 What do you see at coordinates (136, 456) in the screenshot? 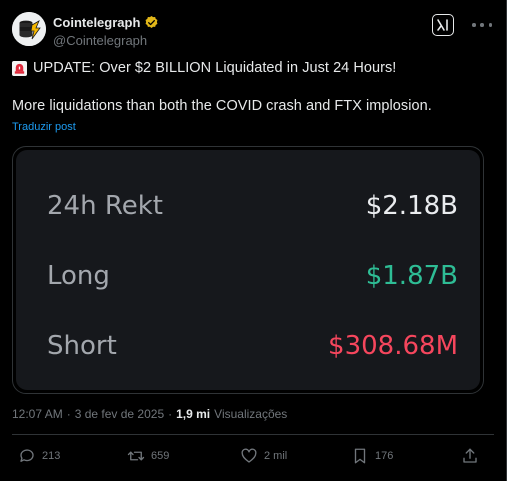
I see `repost-icon` at bounding box center [136, 456].